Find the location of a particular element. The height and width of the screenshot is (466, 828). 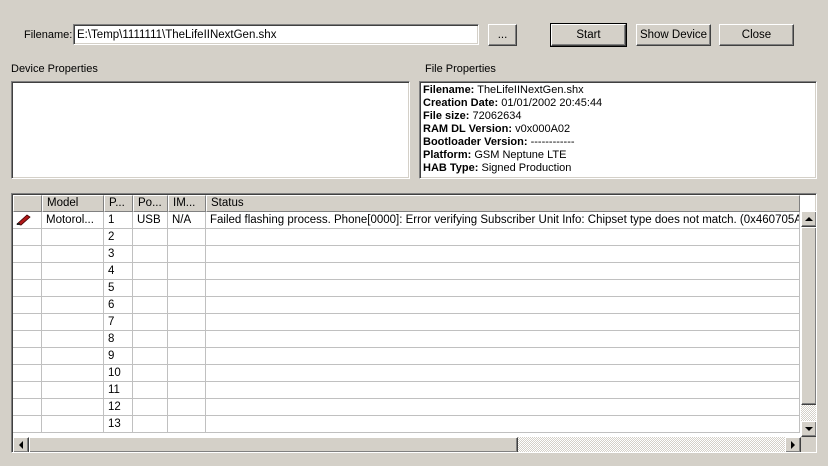

show-device-button: Show Device is located at coordinates (673, 35).